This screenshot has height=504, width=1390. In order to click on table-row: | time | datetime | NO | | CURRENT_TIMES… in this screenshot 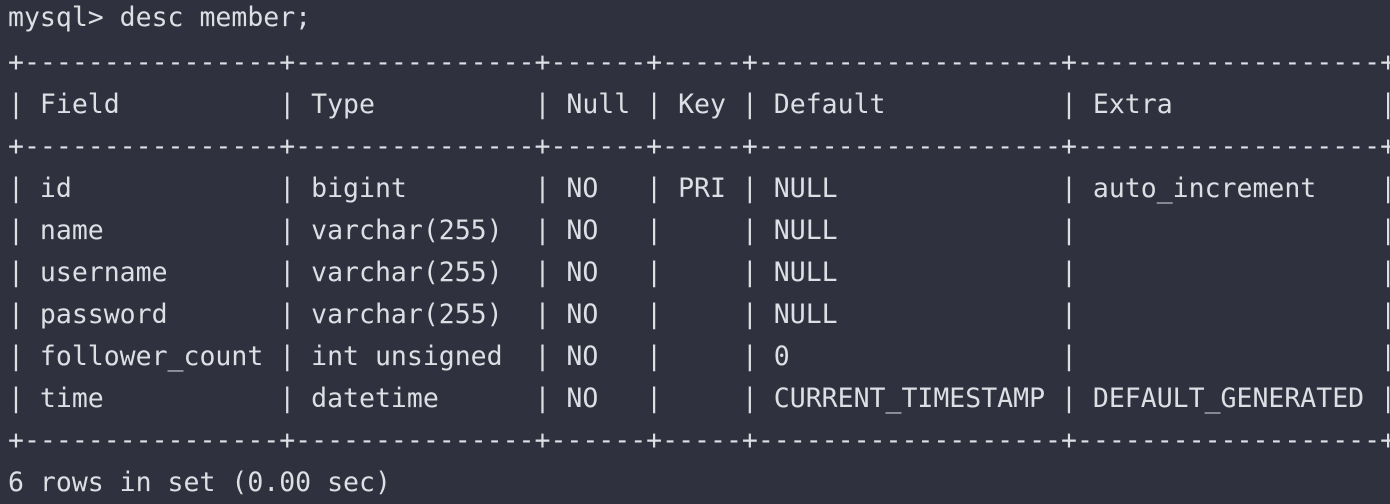, I will do `click(699, 398)`.